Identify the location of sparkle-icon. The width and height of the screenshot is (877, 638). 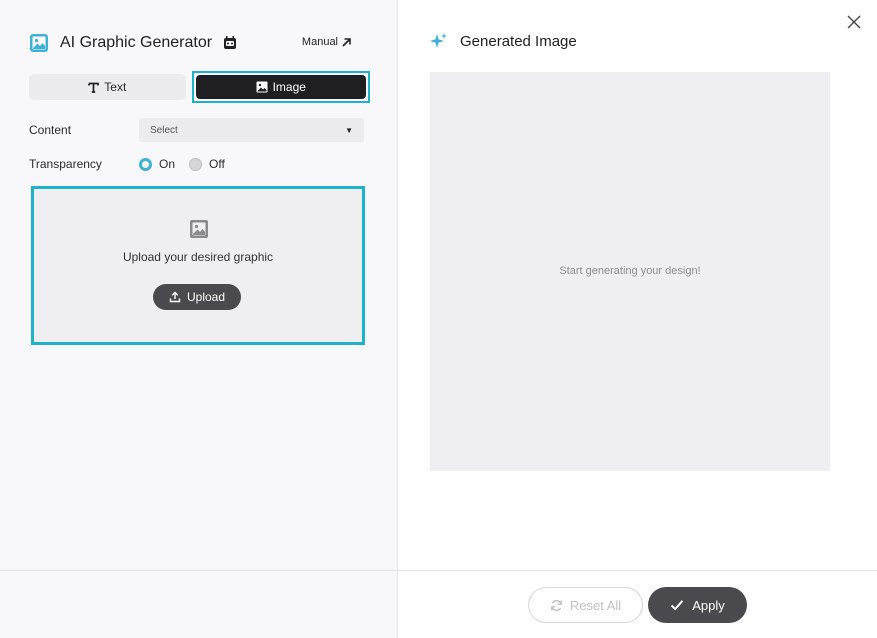
(438, 40).